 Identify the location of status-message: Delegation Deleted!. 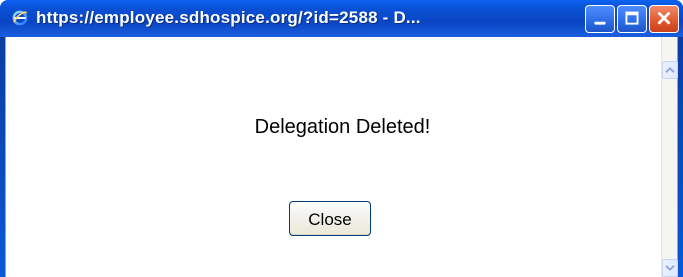
(342, 127).